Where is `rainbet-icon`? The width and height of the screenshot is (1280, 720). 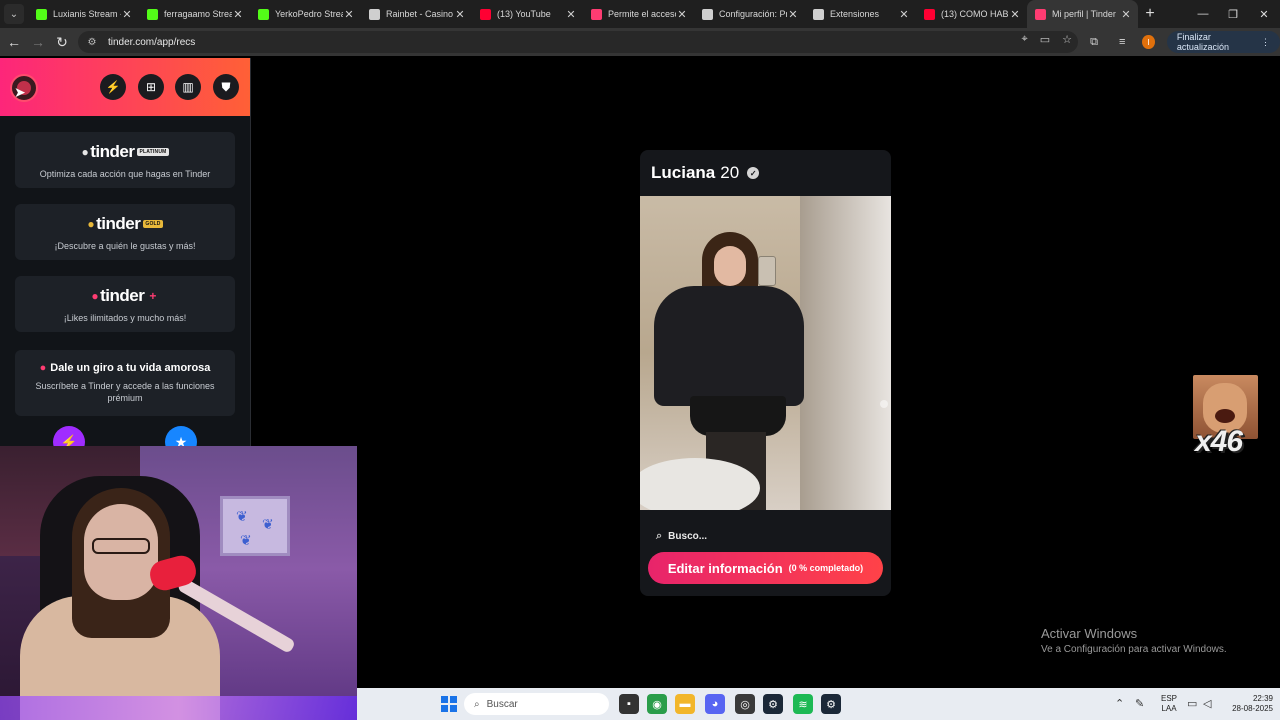 rainbet-icon is located at coordinates (374, 14).